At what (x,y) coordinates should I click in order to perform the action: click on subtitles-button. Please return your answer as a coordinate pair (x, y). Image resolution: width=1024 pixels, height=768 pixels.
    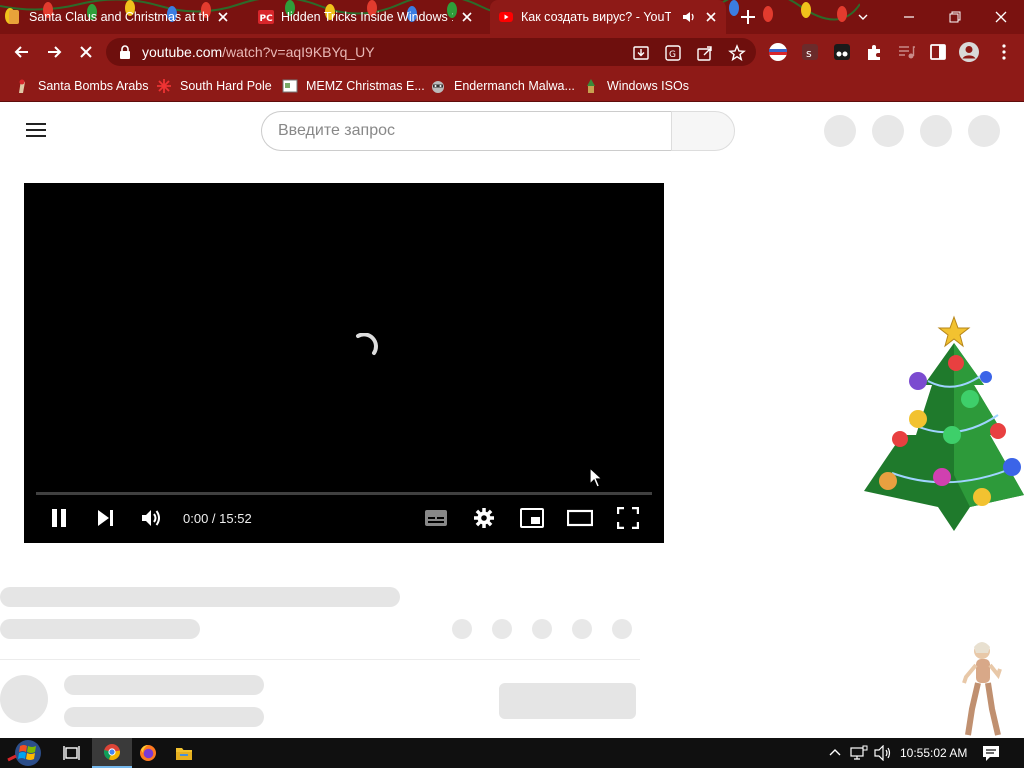
    Looking at the image, I should click on (436, 518).